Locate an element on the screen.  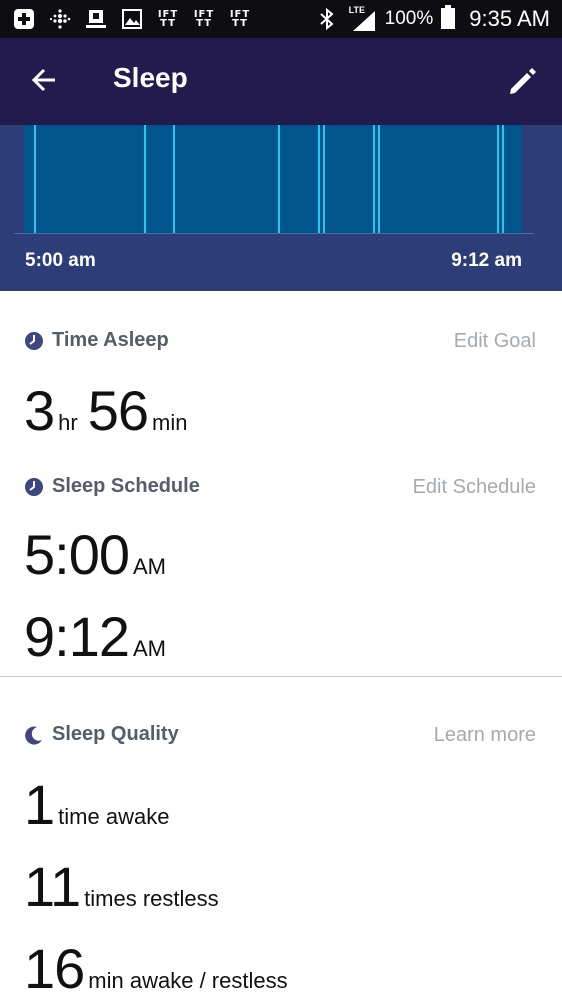
schedule-start-suffix: AM is located at coordinates (149, 566).